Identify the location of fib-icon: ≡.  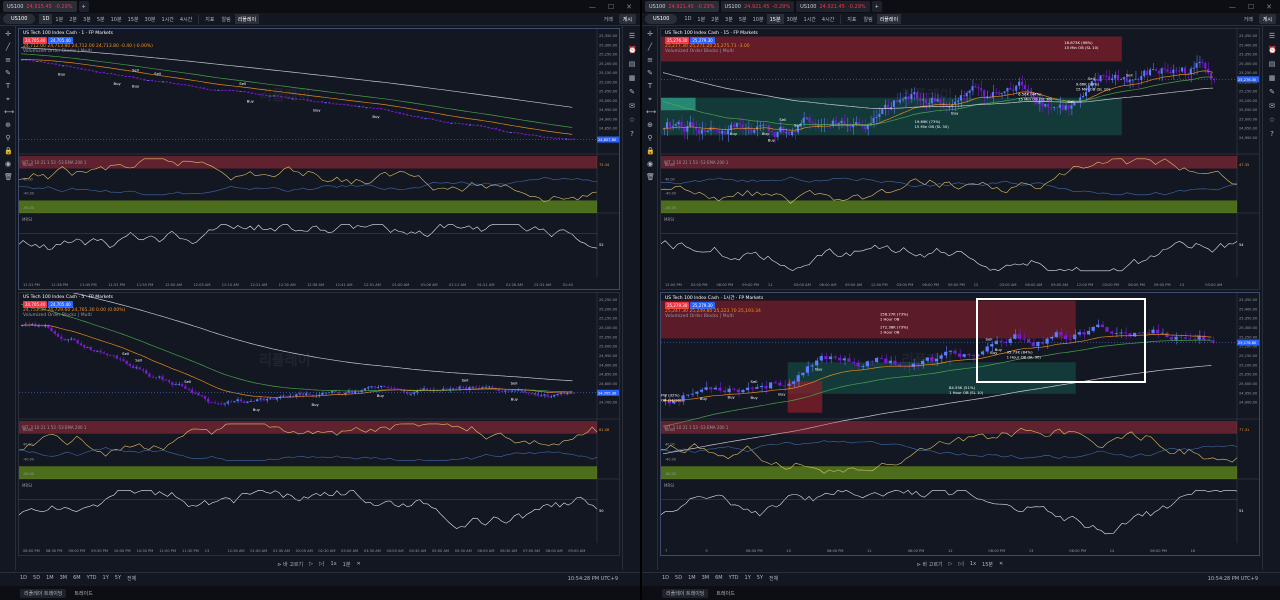
(650, 60).